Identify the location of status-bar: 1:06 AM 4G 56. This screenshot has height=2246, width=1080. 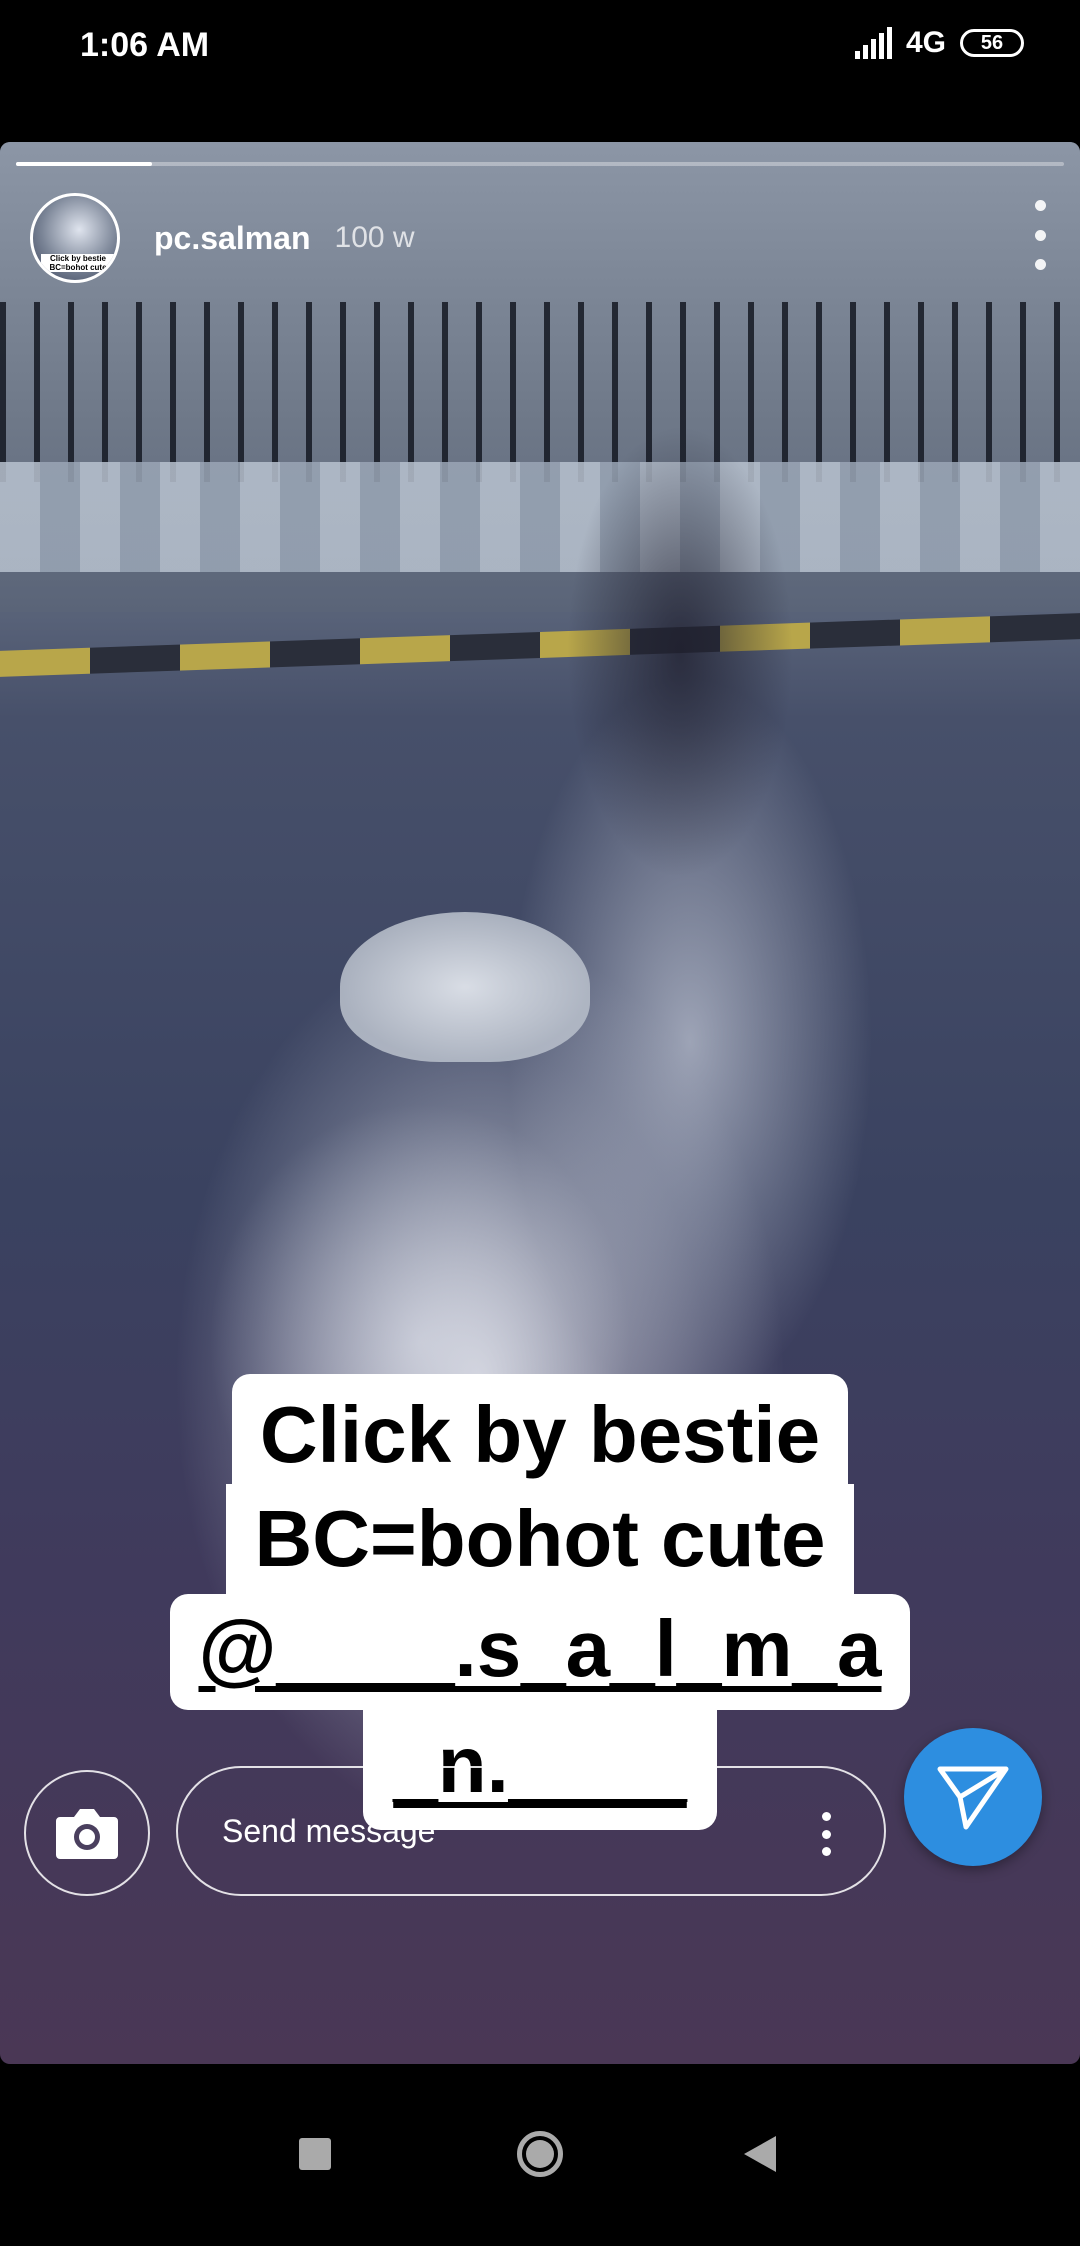
(540, 48).